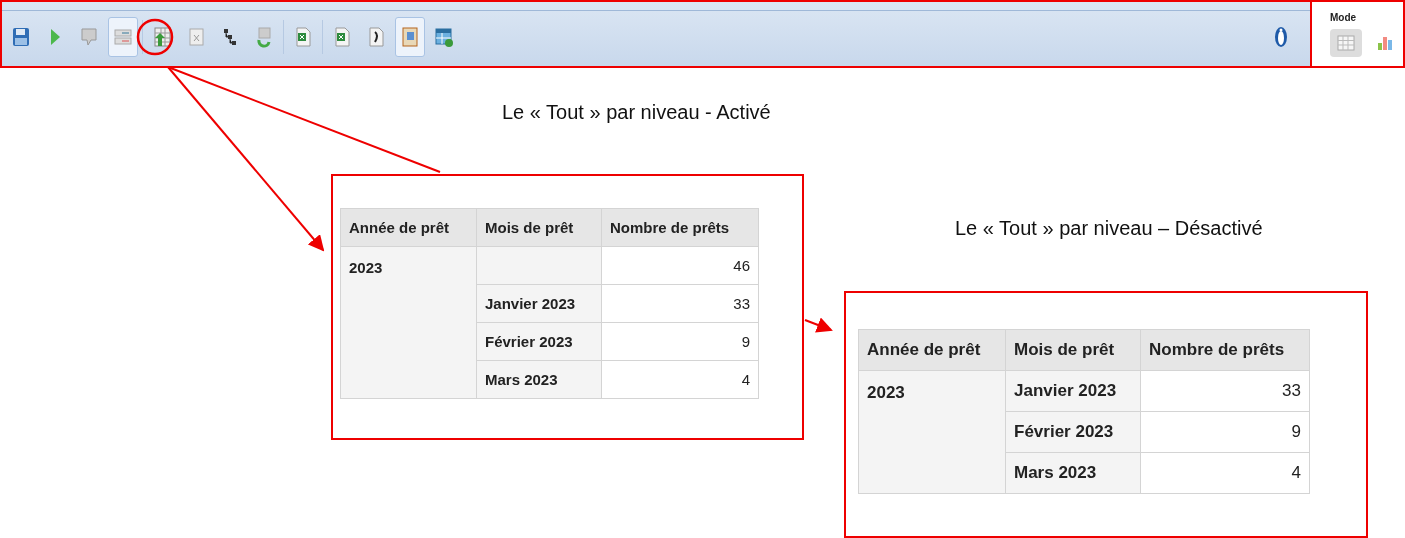 This screenshot has height=538, width=1405. Describe the element at coordinates (123, 37) in the screenshot. I see `layout-icon` at that location.